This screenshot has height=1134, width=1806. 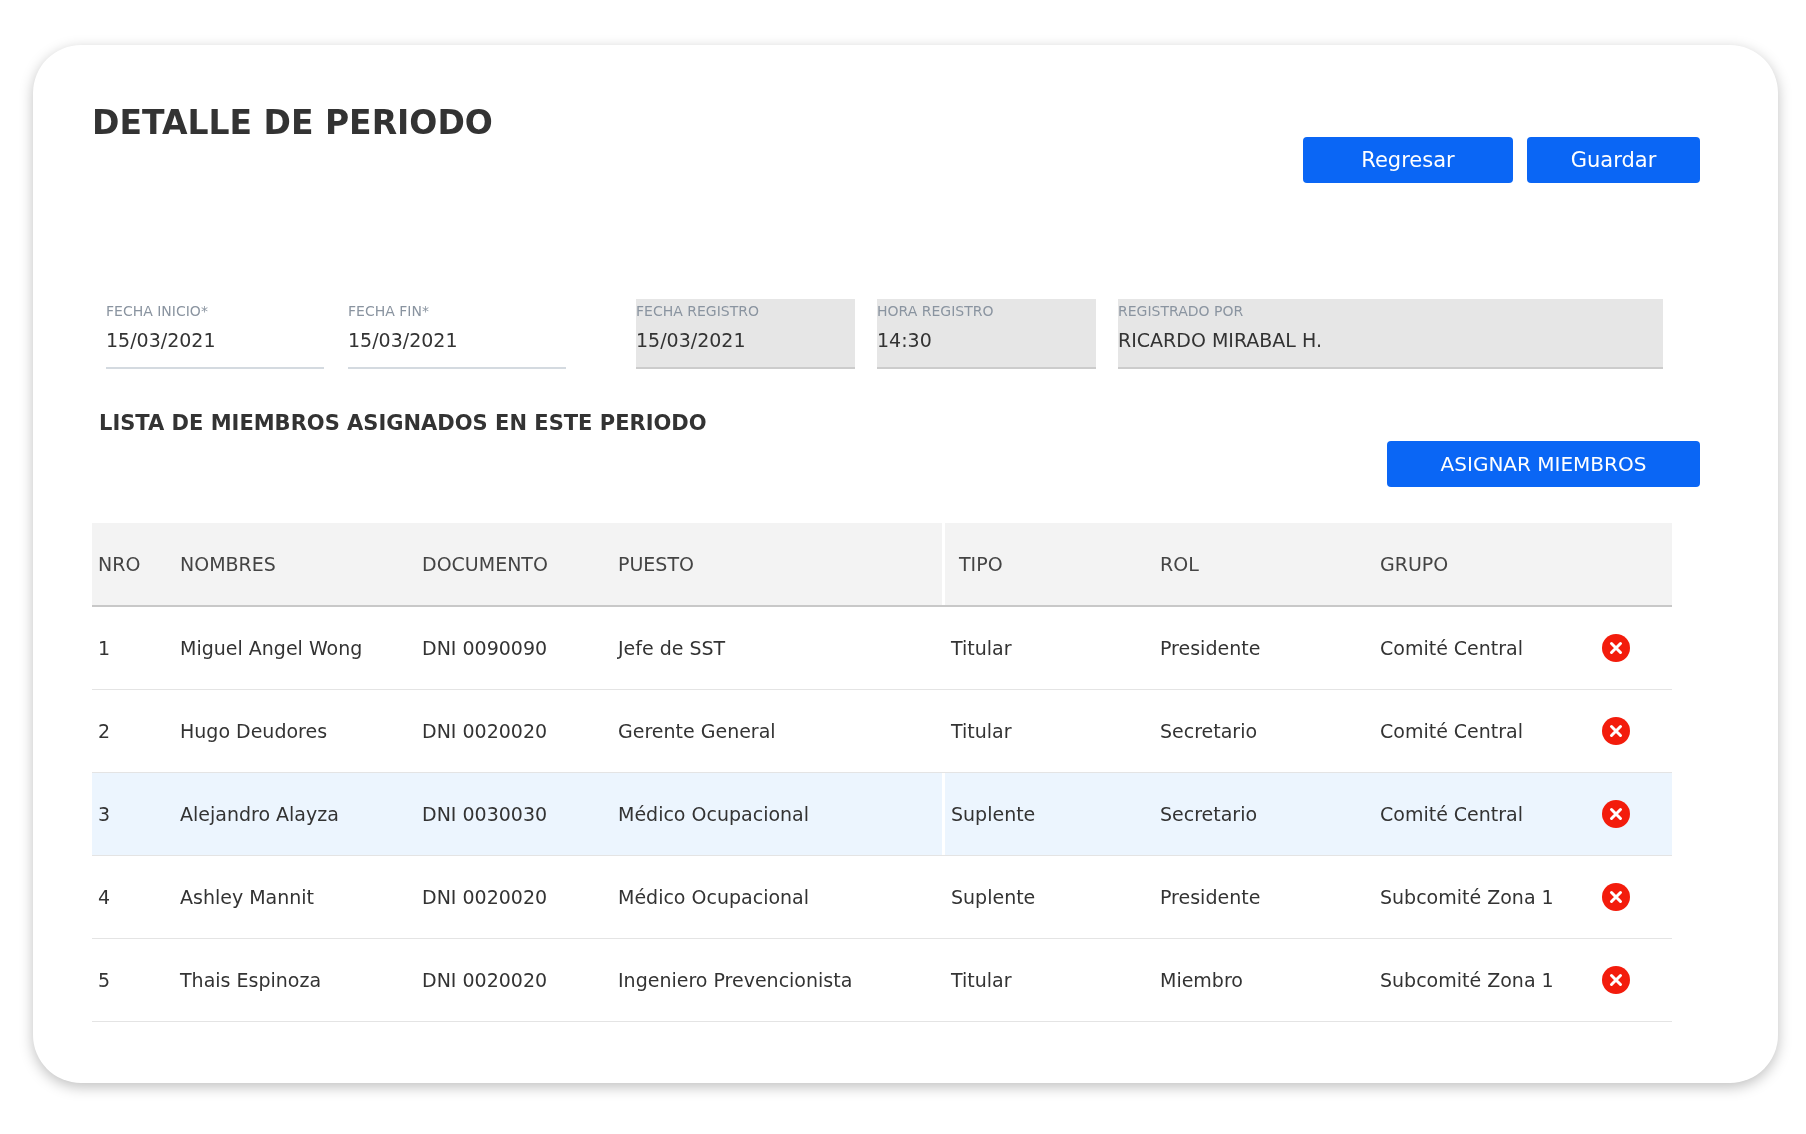 I want to click on field-value: 14:30, so click(x=905, y=340).